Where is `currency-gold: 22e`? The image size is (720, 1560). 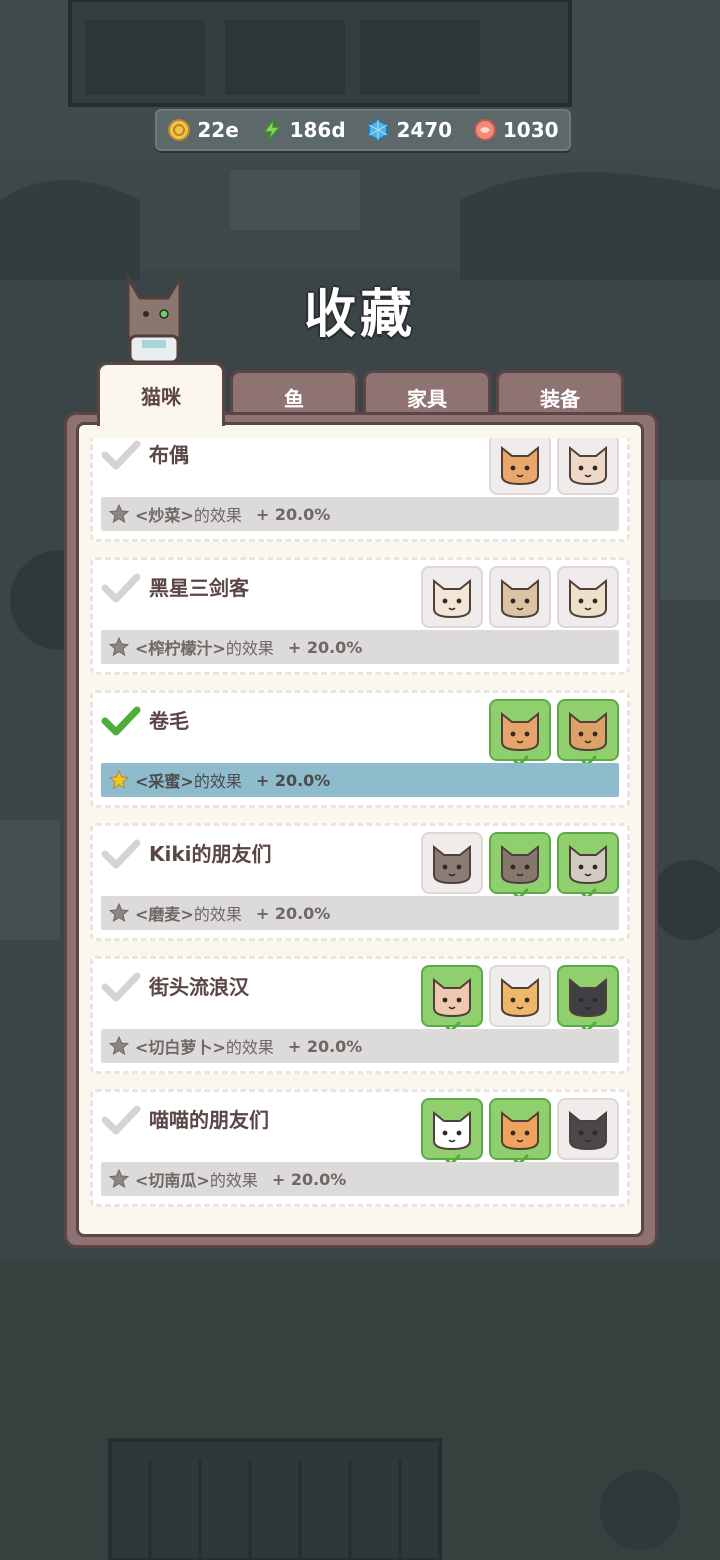
currency-gold: 22e is located at coordinates (203, 130).